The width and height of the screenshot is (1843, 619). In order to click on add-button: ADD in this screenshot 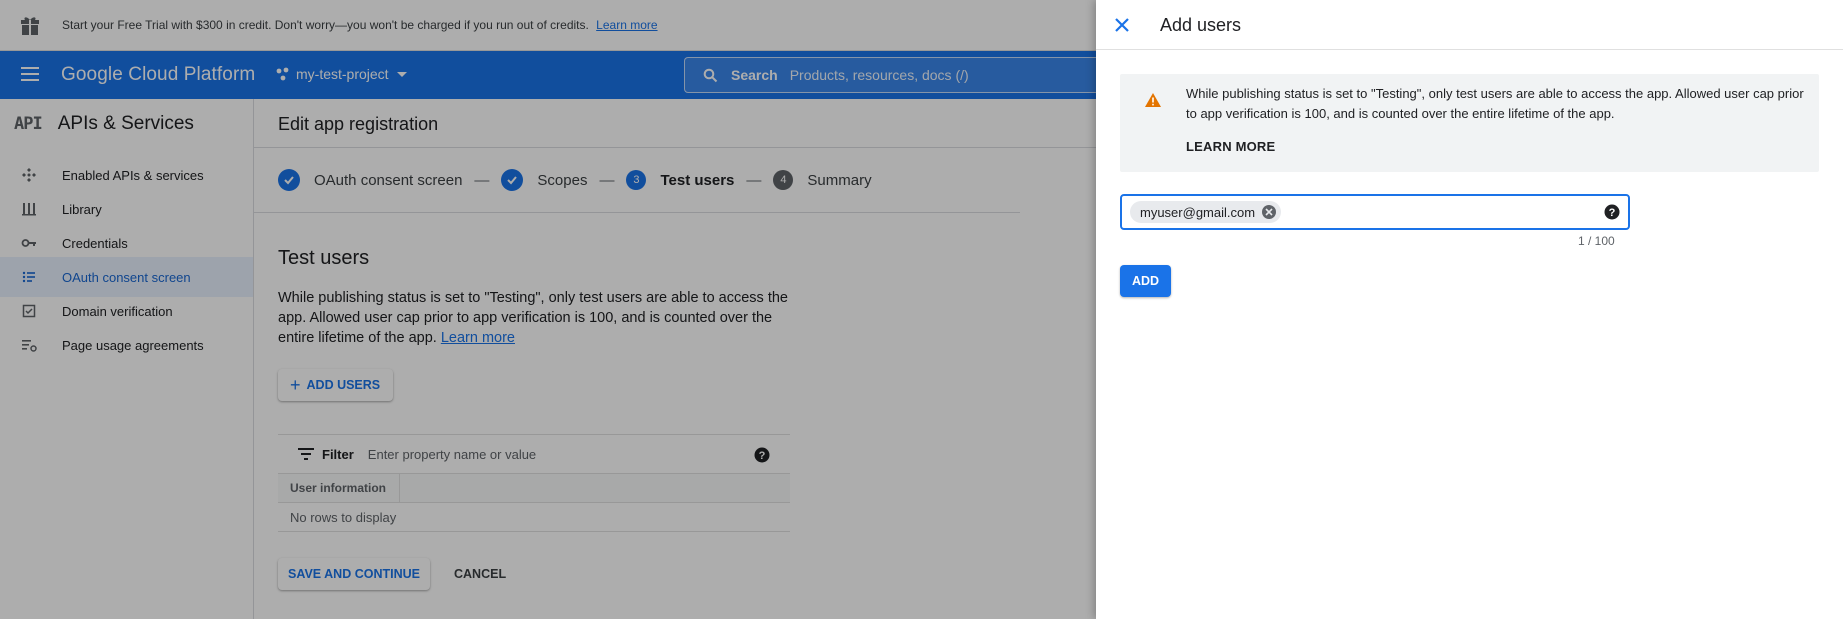, I will do `click(1145, 281)`.